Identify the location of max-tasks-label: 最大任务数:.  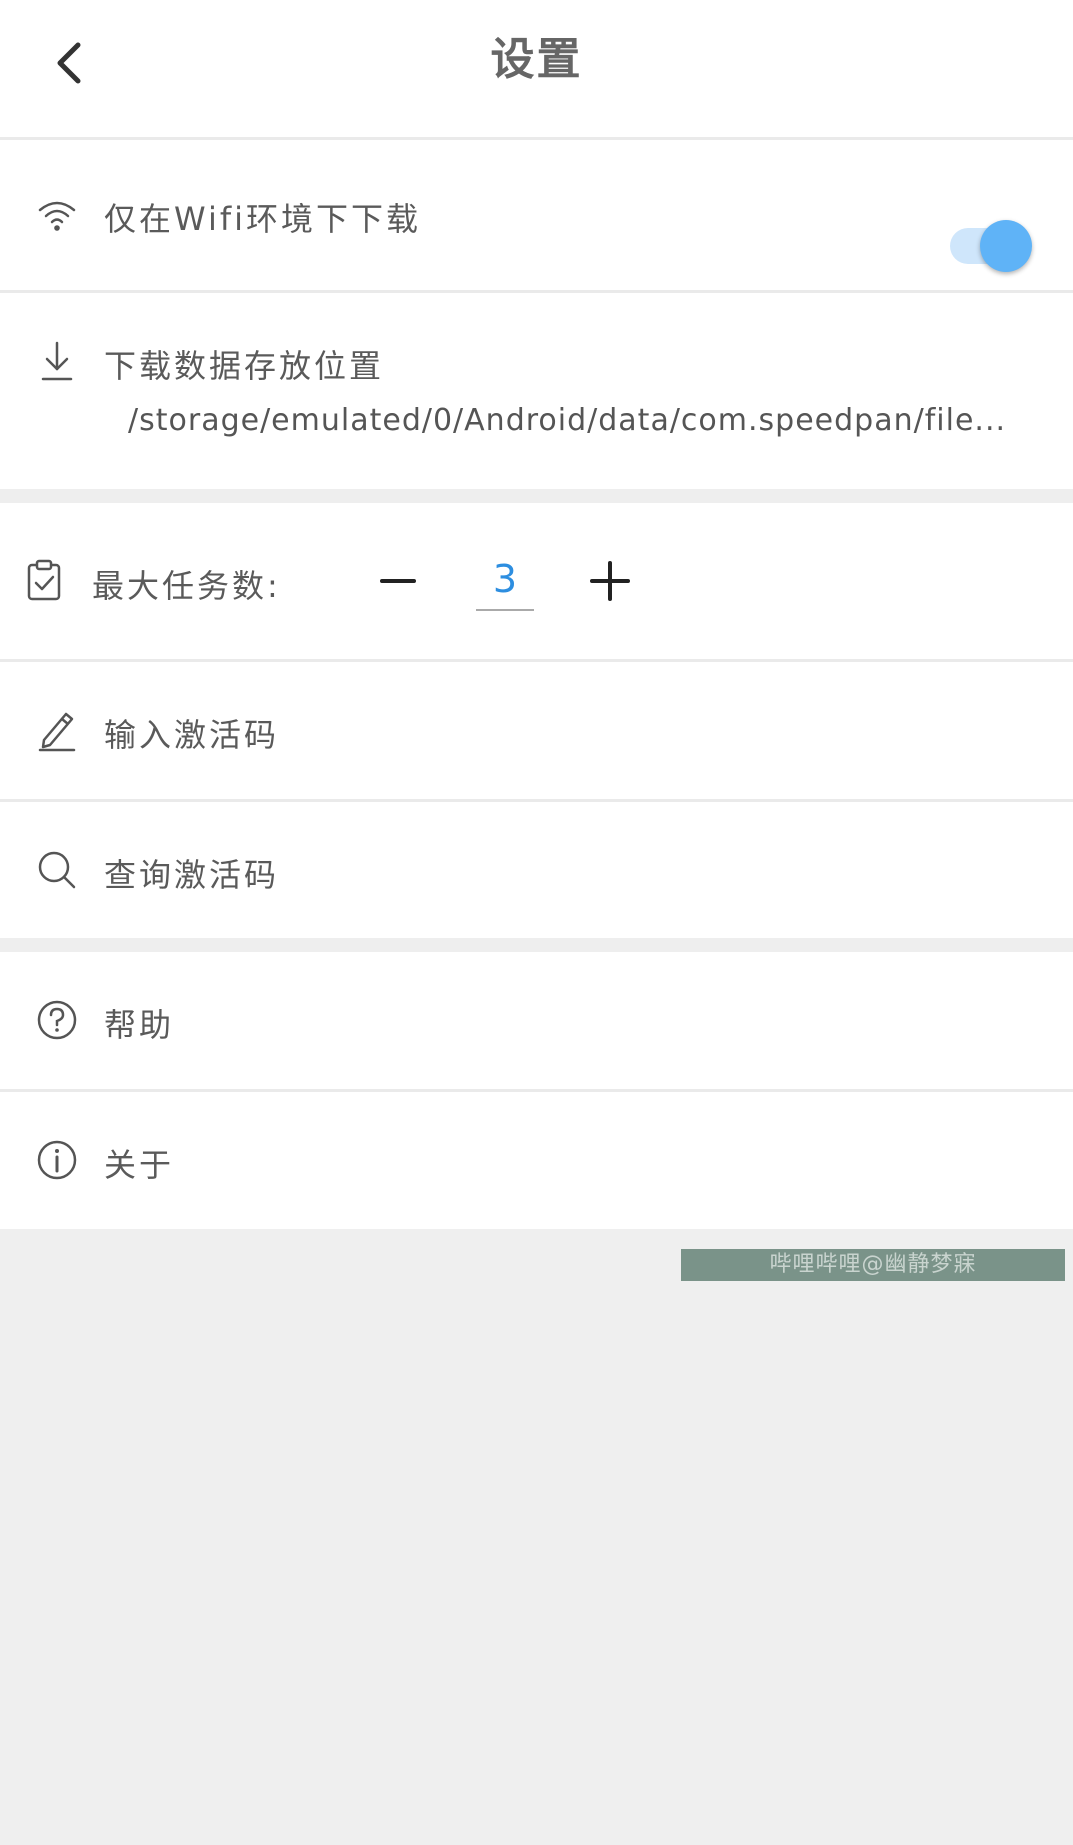
(186, 586).